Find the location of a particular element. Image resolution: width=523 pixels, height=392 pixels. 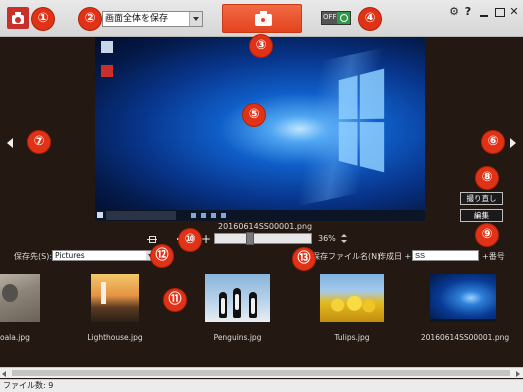

scroll-left-icon is located at coordinates (4, 374).